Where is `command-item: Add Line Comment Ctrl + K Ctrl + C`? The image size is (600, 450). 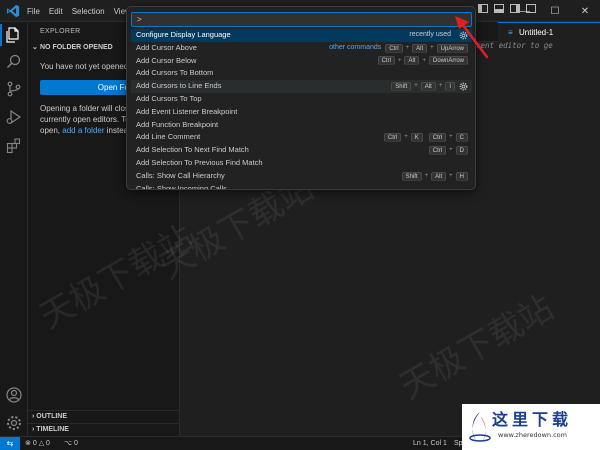
command-item: Add Line Comment Ctrl + K Ctrl + C is located at coordinates (301, 137).